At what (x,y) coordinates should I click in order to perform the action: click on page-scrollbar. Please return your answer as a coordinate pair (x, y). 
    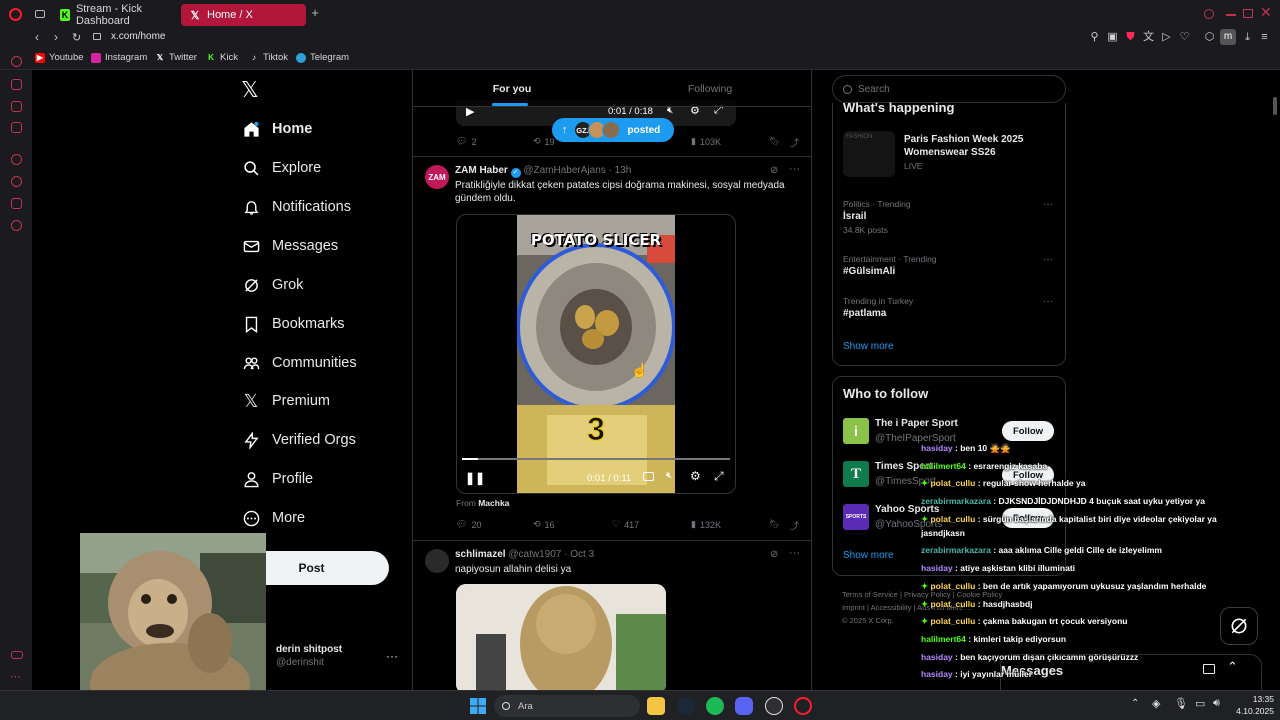
    Looking at the image, I should click on (1275, 380).